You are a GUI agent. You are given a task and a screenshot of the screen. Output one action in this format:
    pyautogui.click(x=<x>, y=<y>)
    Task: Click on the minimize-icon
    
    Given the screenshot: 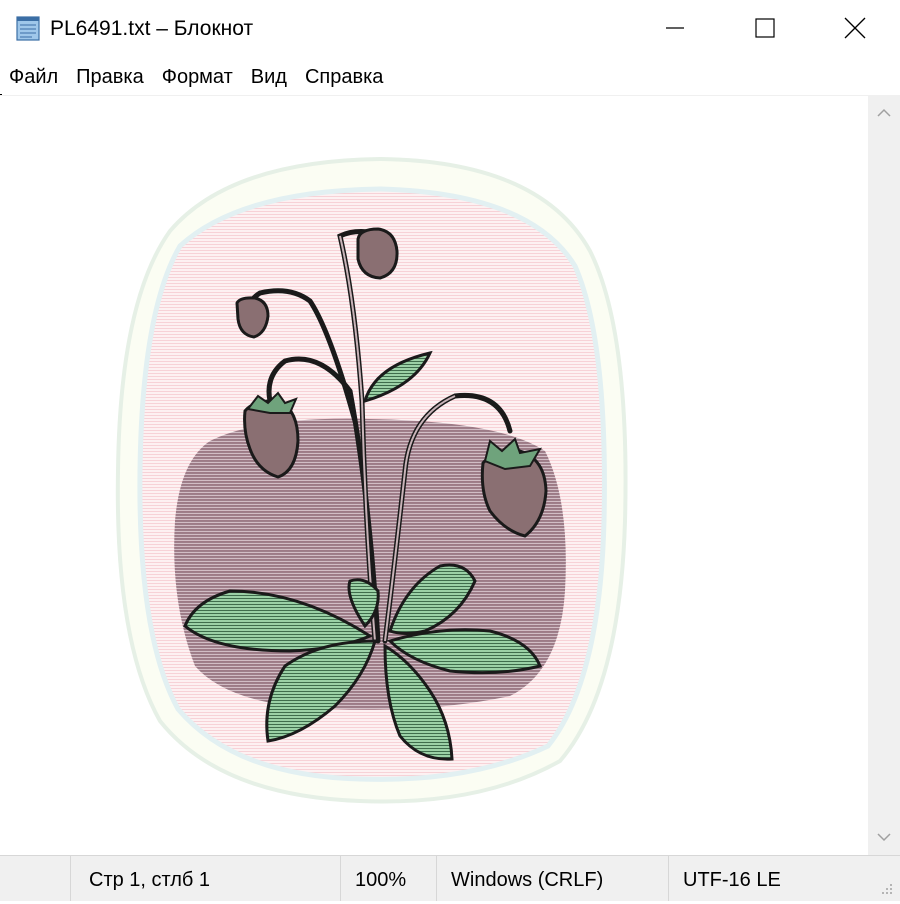 What is the action you would take?
    pyautogui.click(x=675, y=28)
    